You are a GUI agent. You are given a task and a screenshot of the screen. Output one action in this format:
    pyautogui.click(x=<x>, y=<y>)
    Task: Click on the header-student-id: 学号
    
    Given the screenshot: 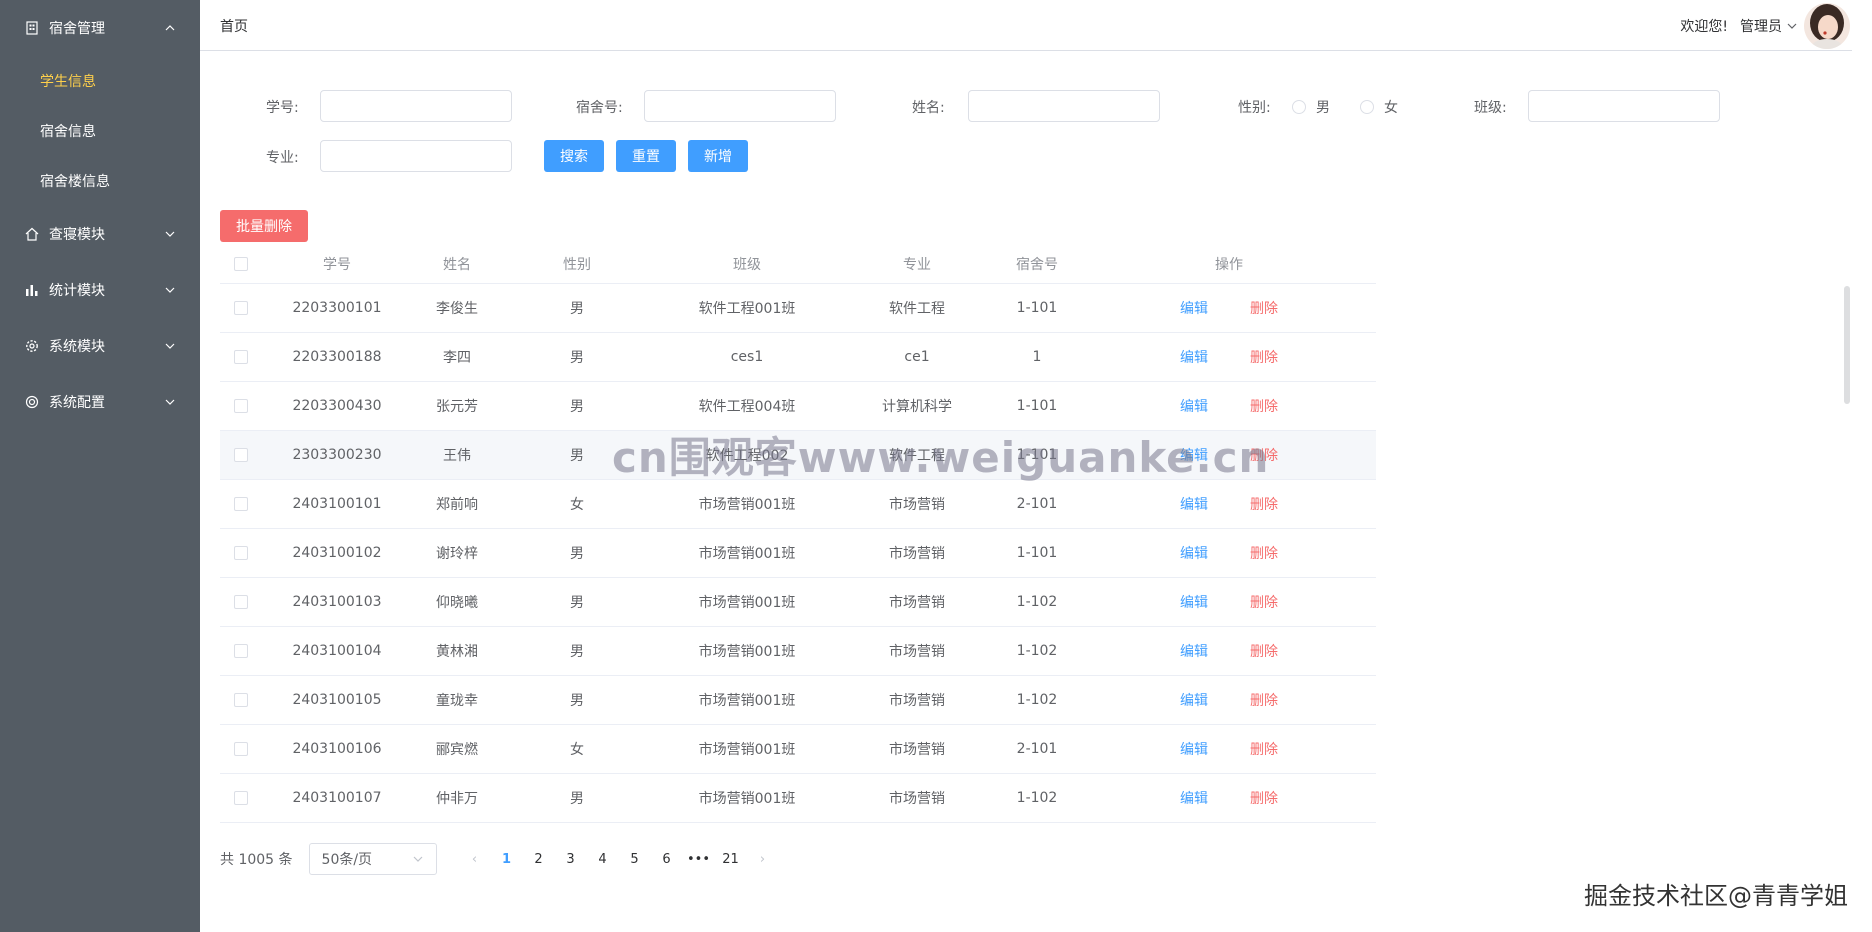 What is the action you would take?
    pyautogui.click(x=337, y=264)
    